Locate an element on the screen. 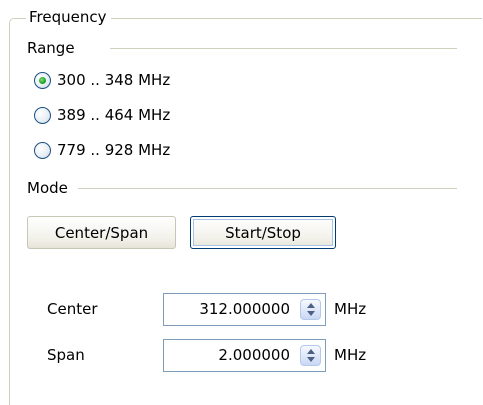 This screenshot has height=405, width=483. center-spinbox: 312.000000 is located at coordinates (244, 309).